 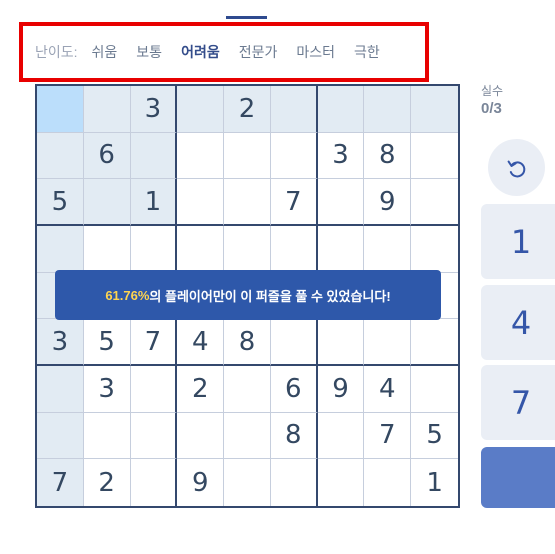 I want to click on completion-stat-toast: 61.76% 의 플레이어만이 이 퍼즐을 풀 수 있었습니다!, so click(x=248, y=295).